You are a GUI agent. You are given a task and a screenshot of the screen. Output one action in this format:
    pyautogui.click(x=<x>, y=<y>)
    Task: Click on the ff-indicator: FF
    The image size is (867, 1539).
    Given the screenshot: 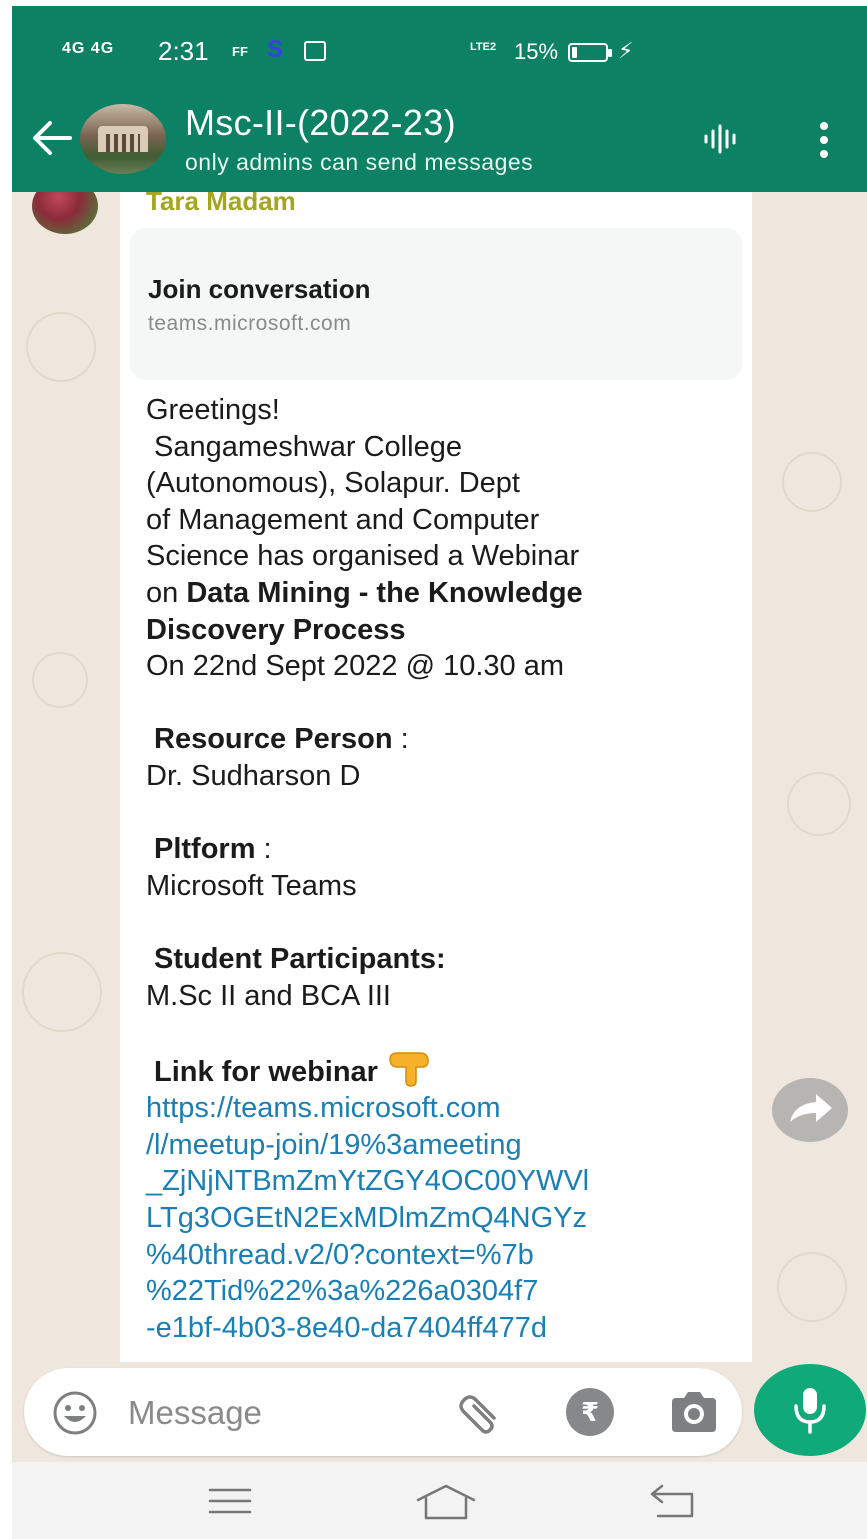 What is the action you would take?
    pyautogui.click(x=240, y=51)
    